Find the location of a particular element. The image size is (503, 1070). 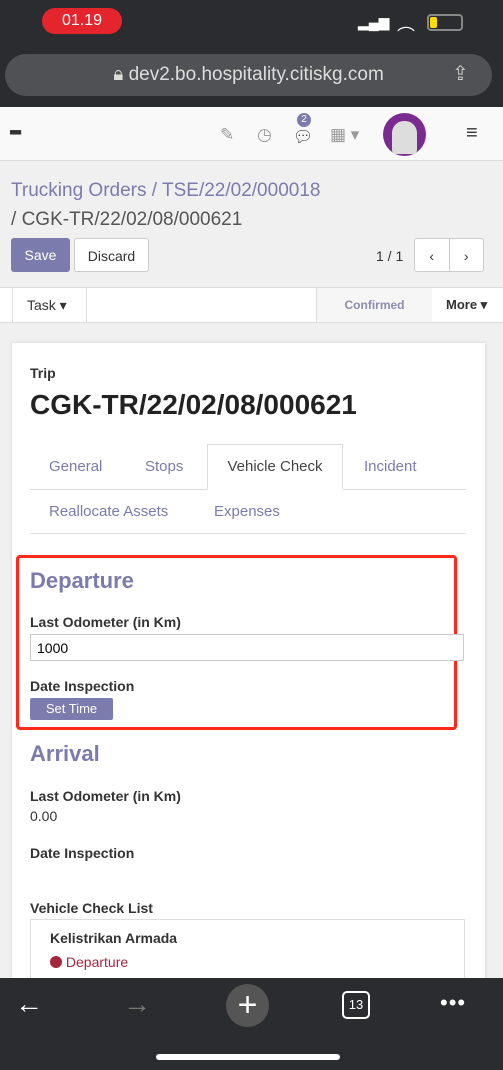

departure-odometer-label: Last Odometer (in Km) is located at coordinates (105, 622).